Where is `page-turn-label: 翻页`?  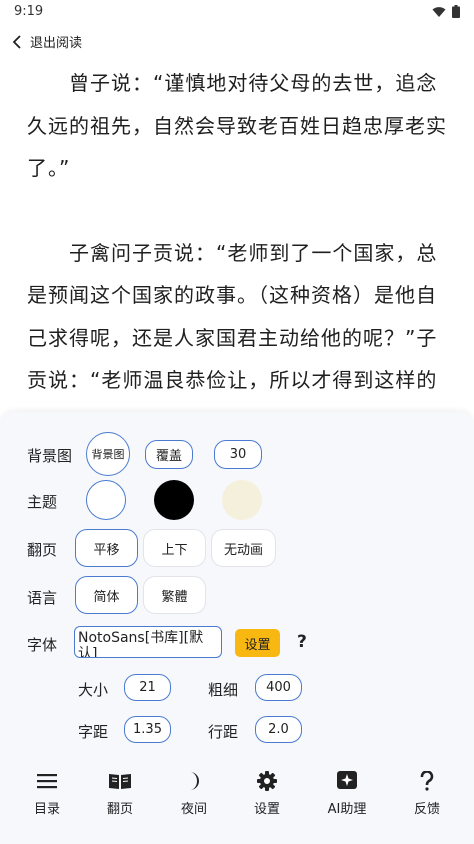
page-turn-label: 翻页 is located at coordinates (42, 550).